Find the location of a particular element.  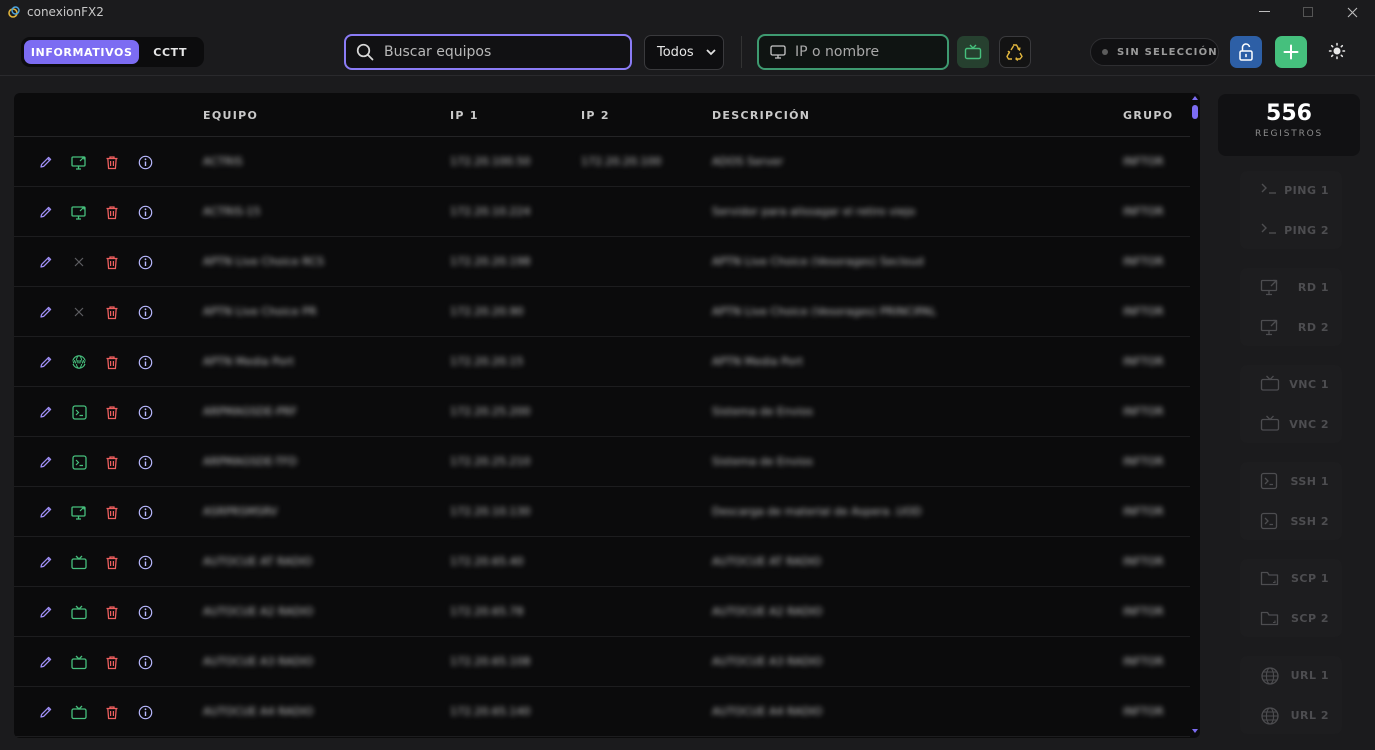

close-window-button is located at coordinates (1352, 12).